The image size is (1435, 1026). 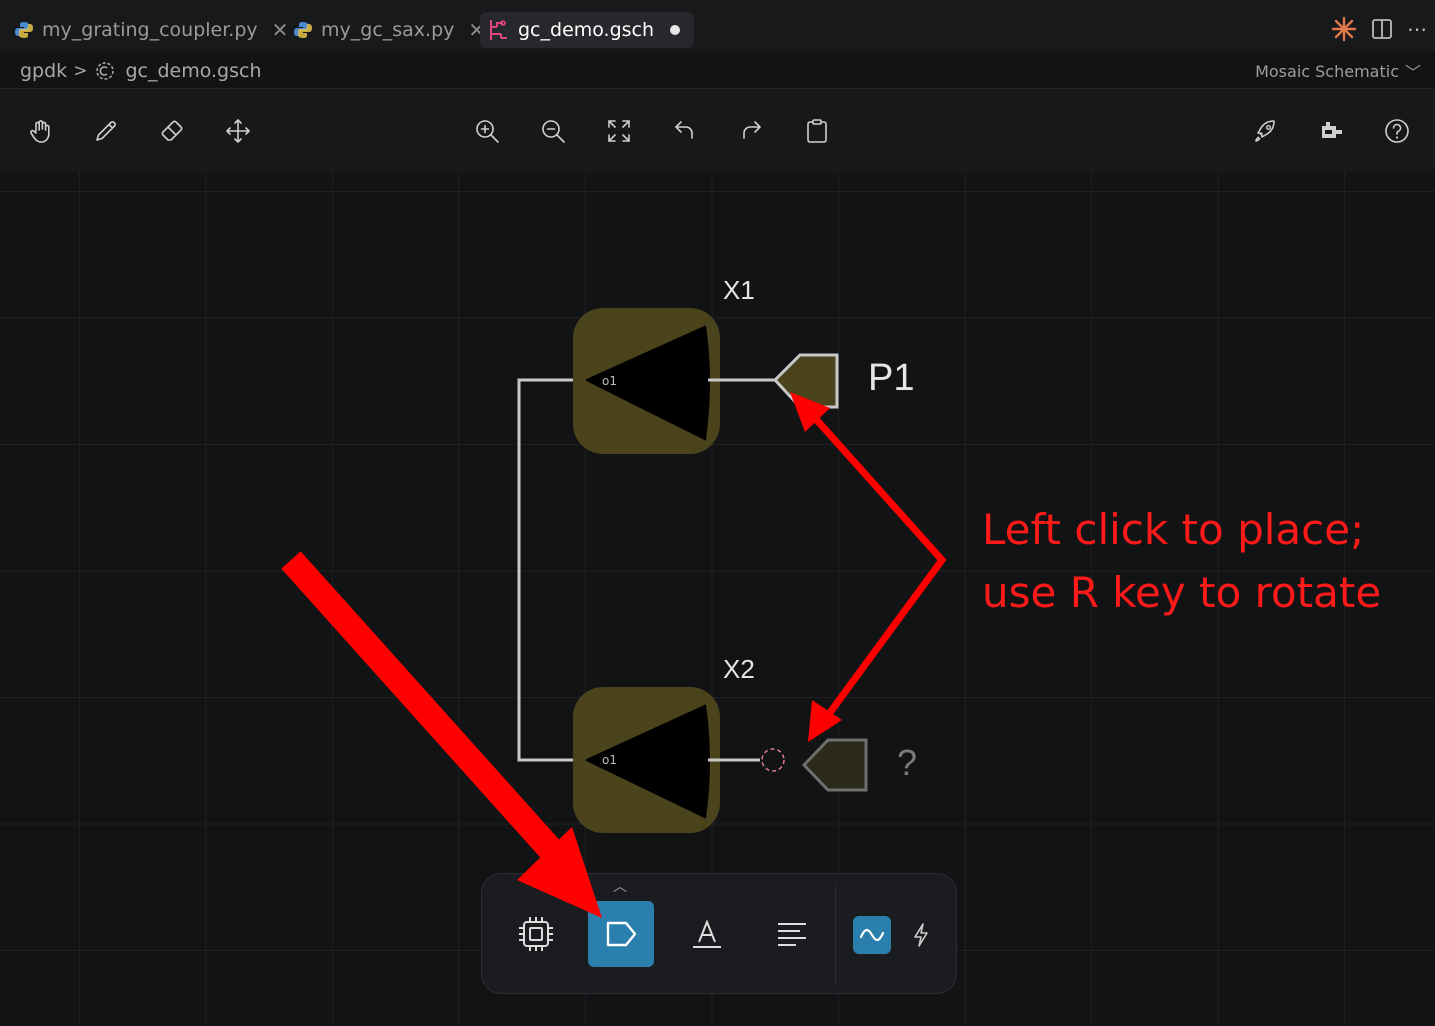 I want to click on zoom-in-icon, so click(x=487, y=131).